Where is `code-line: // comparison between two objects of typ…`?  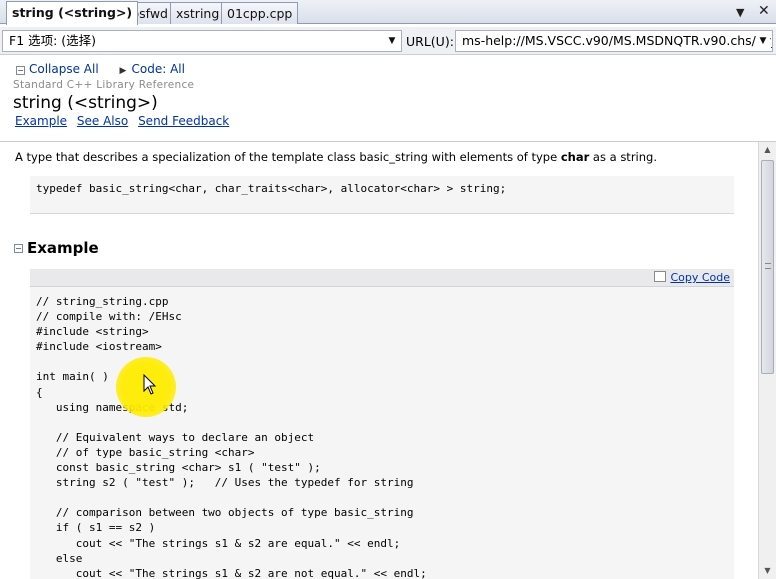
code-line: // comparison between two objects of typ… is located at coordinates (225, 513).